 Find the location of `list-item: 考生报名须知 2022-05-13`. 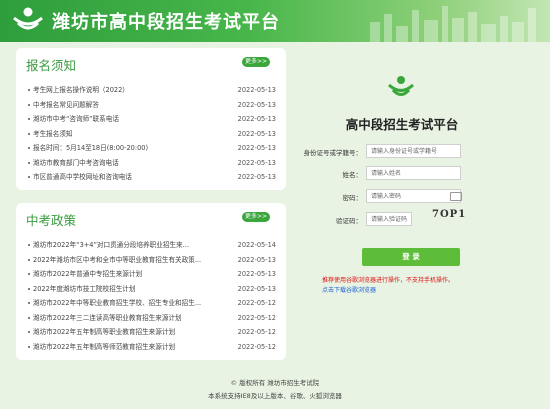

list-item: 考生报名须知 2022-05-13 is located at coordinates (153, 134).